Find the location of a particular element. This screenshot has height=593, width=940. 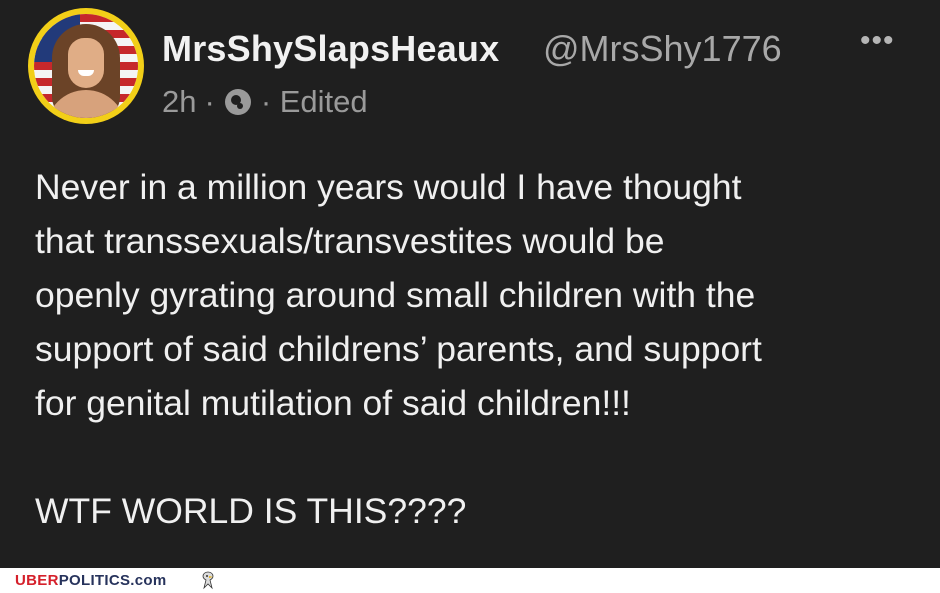

timestamp: 2h is located at coordinates (179, 101).